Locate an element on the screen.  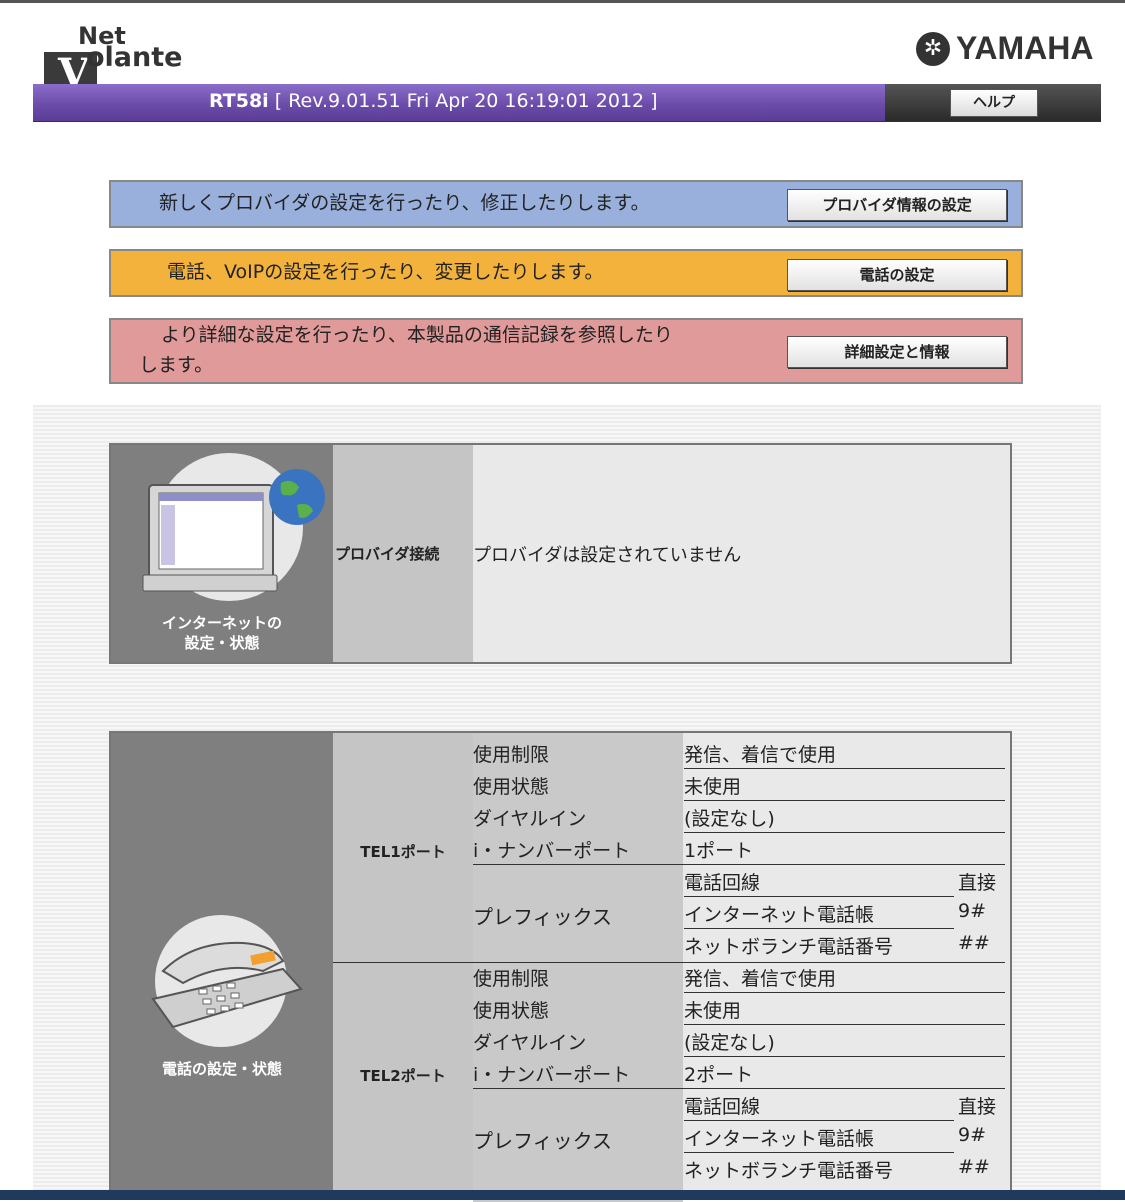
tel1-port-label: TEL1ポート is located at coordinates (403, 852).